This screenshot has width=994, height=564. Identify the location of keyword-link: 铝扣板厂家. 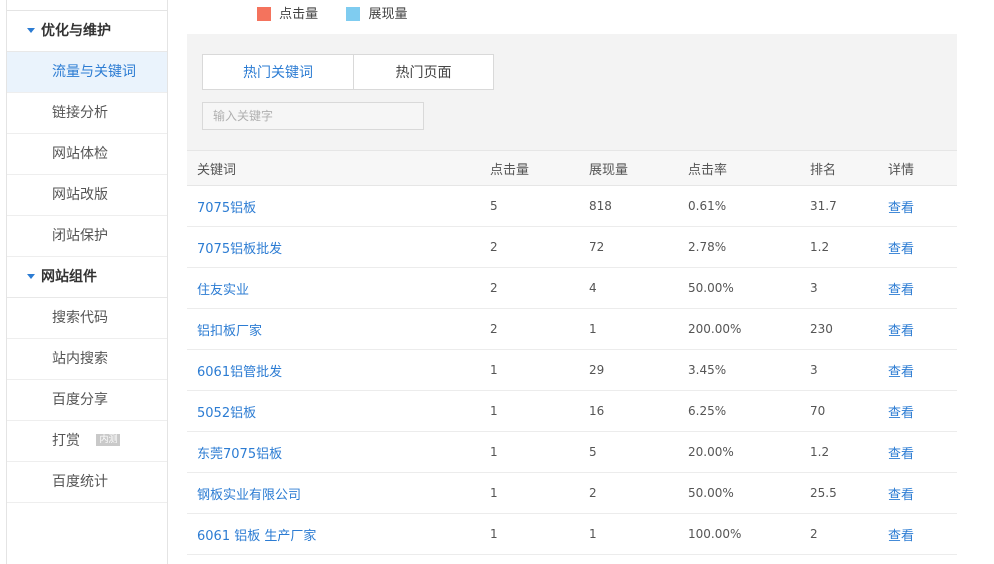
(229, 331).